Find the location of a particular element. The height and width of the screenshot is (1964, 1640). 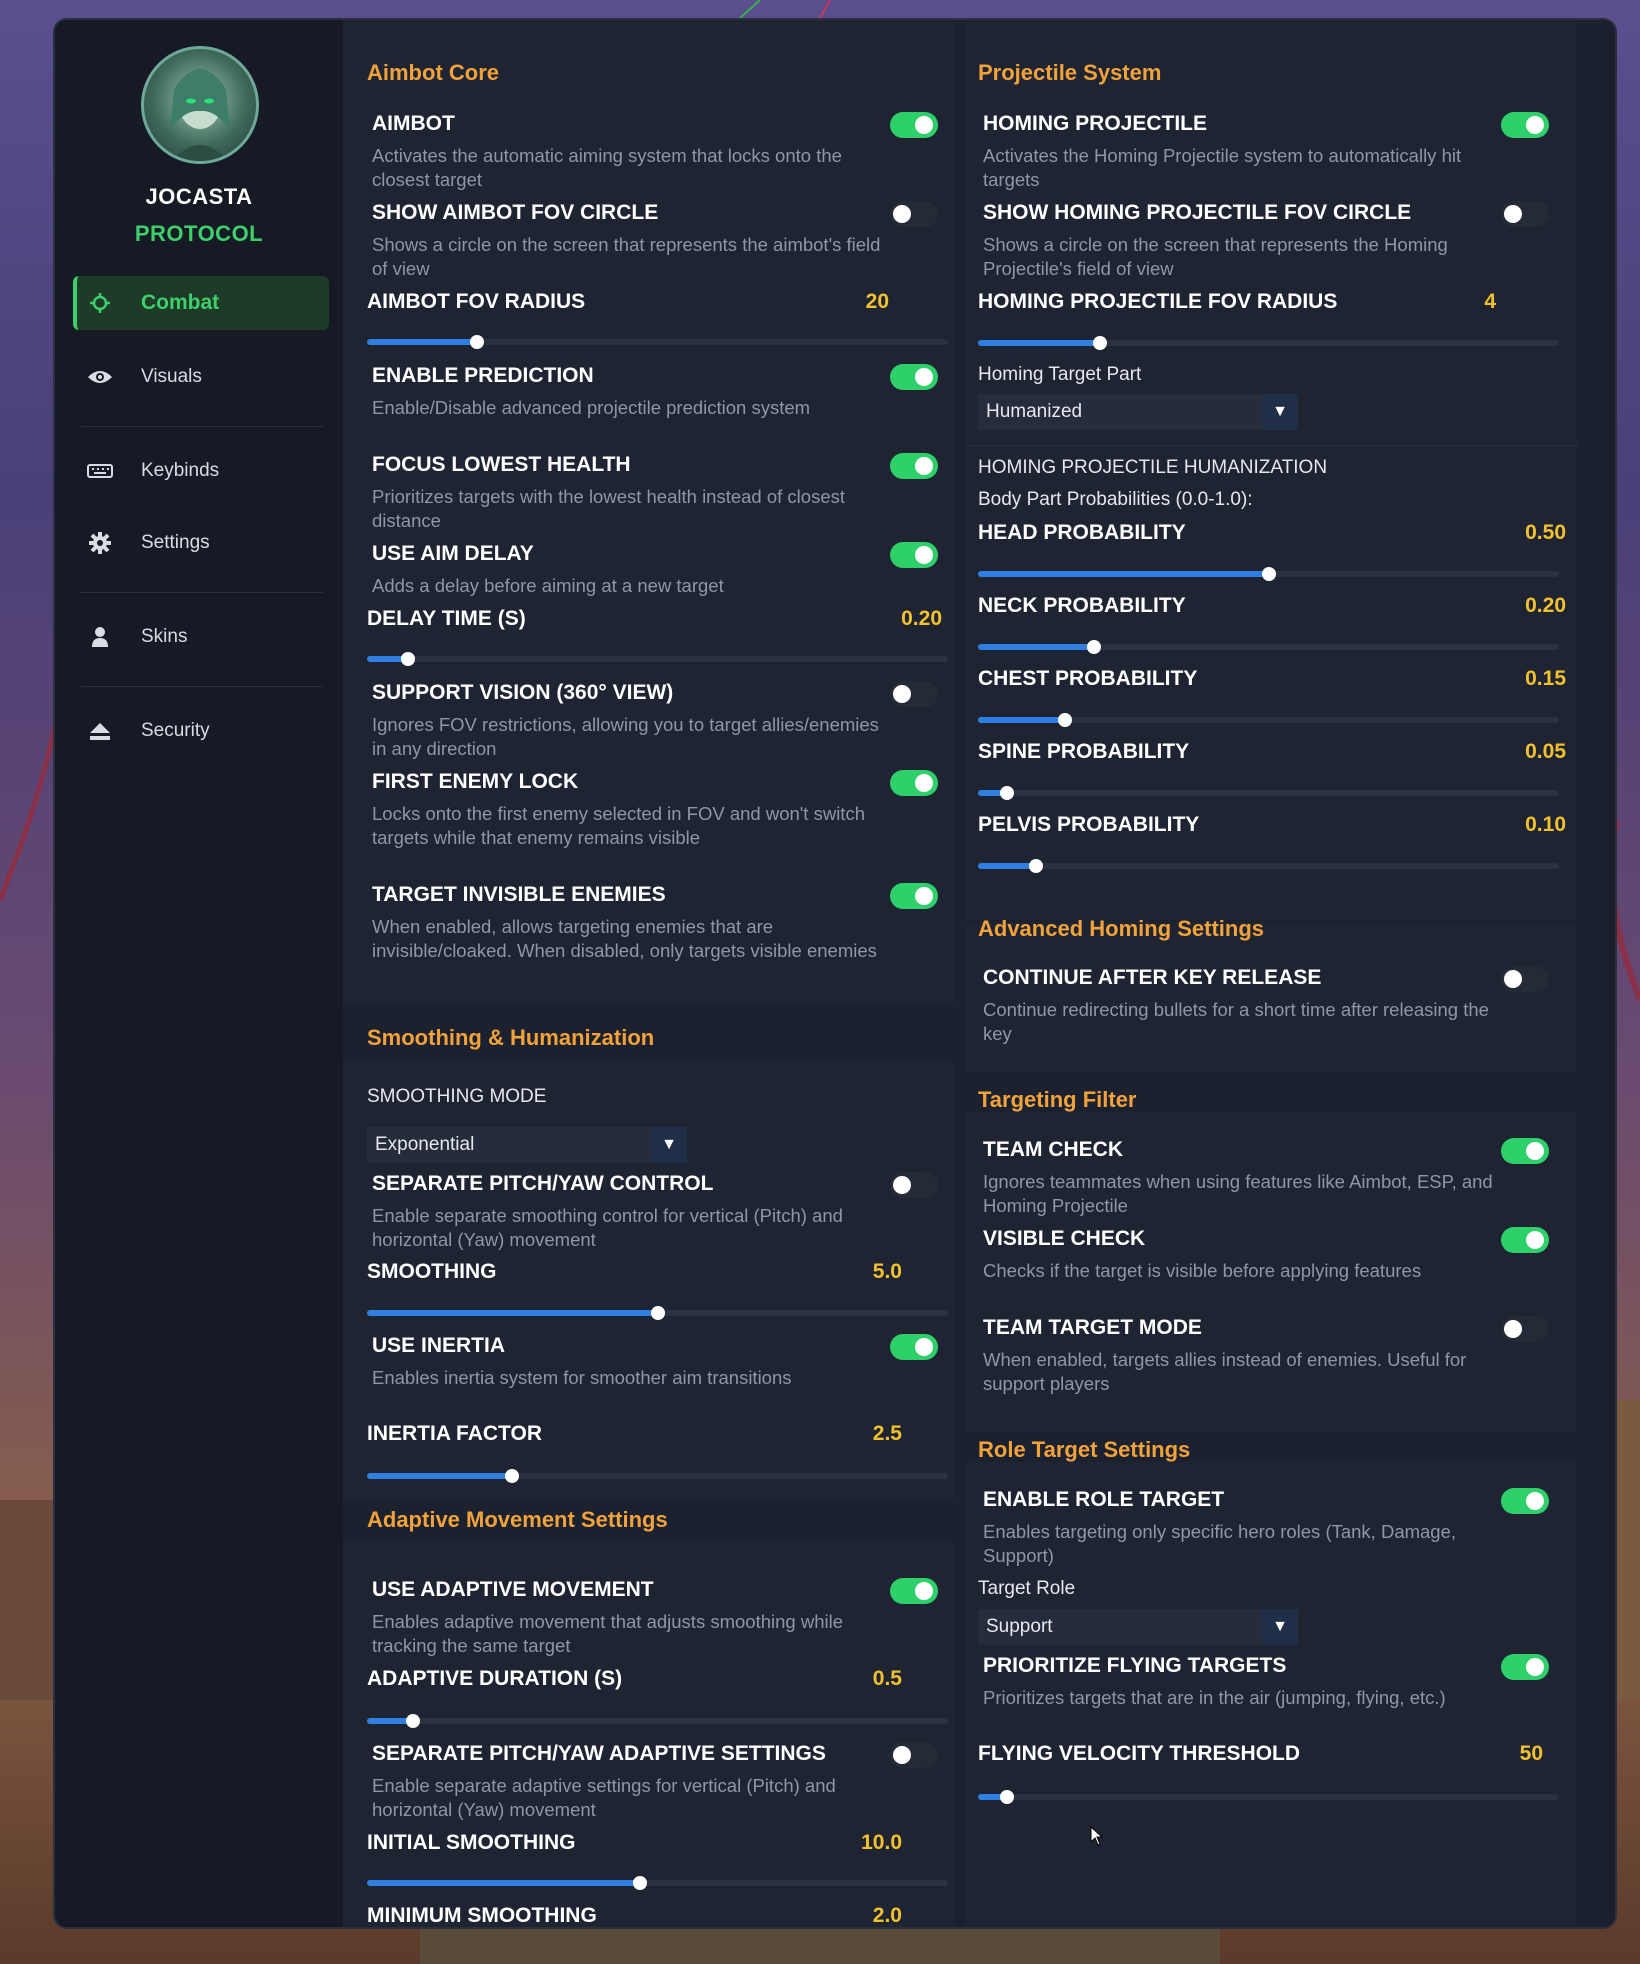

use-inertia-toggle is located at coordinates (914, 1347).